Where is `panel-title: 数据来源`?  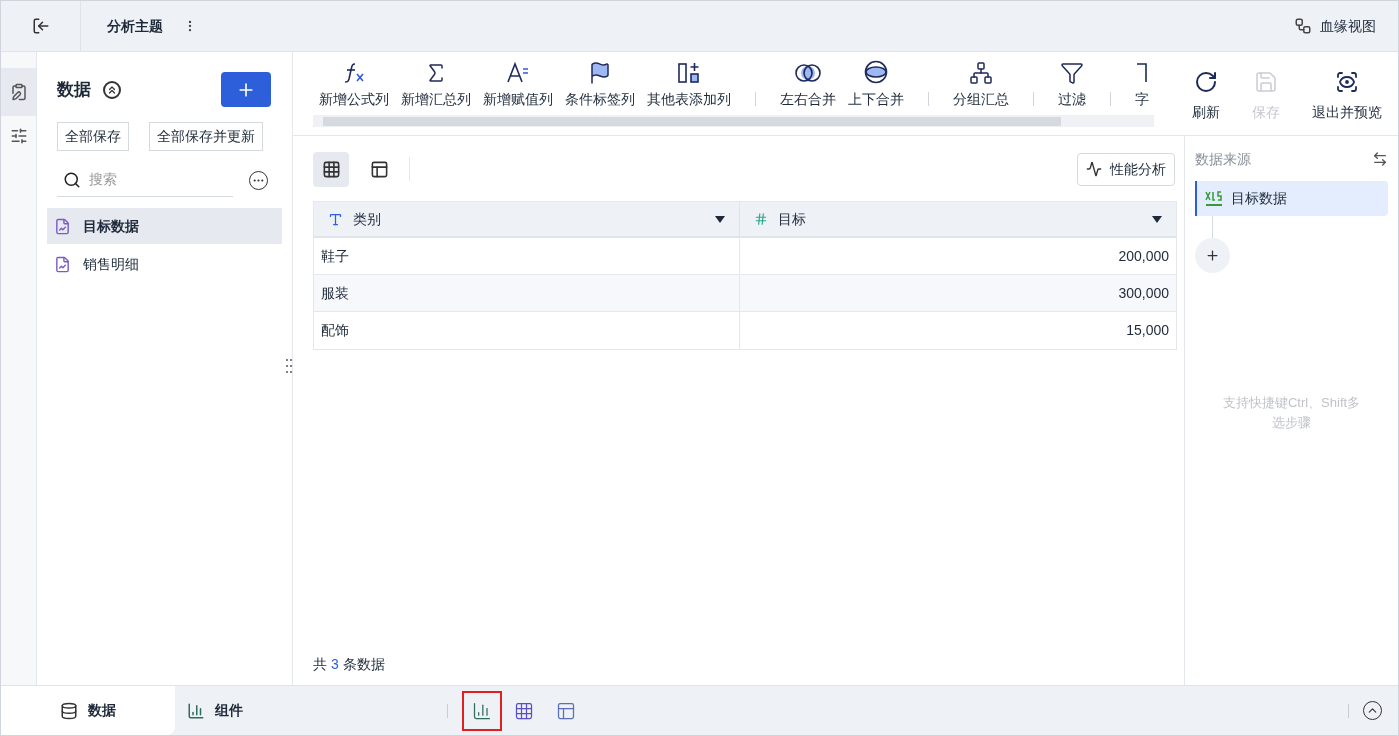 panel-title: 数据来源 is located at coordinates (1223, 159).